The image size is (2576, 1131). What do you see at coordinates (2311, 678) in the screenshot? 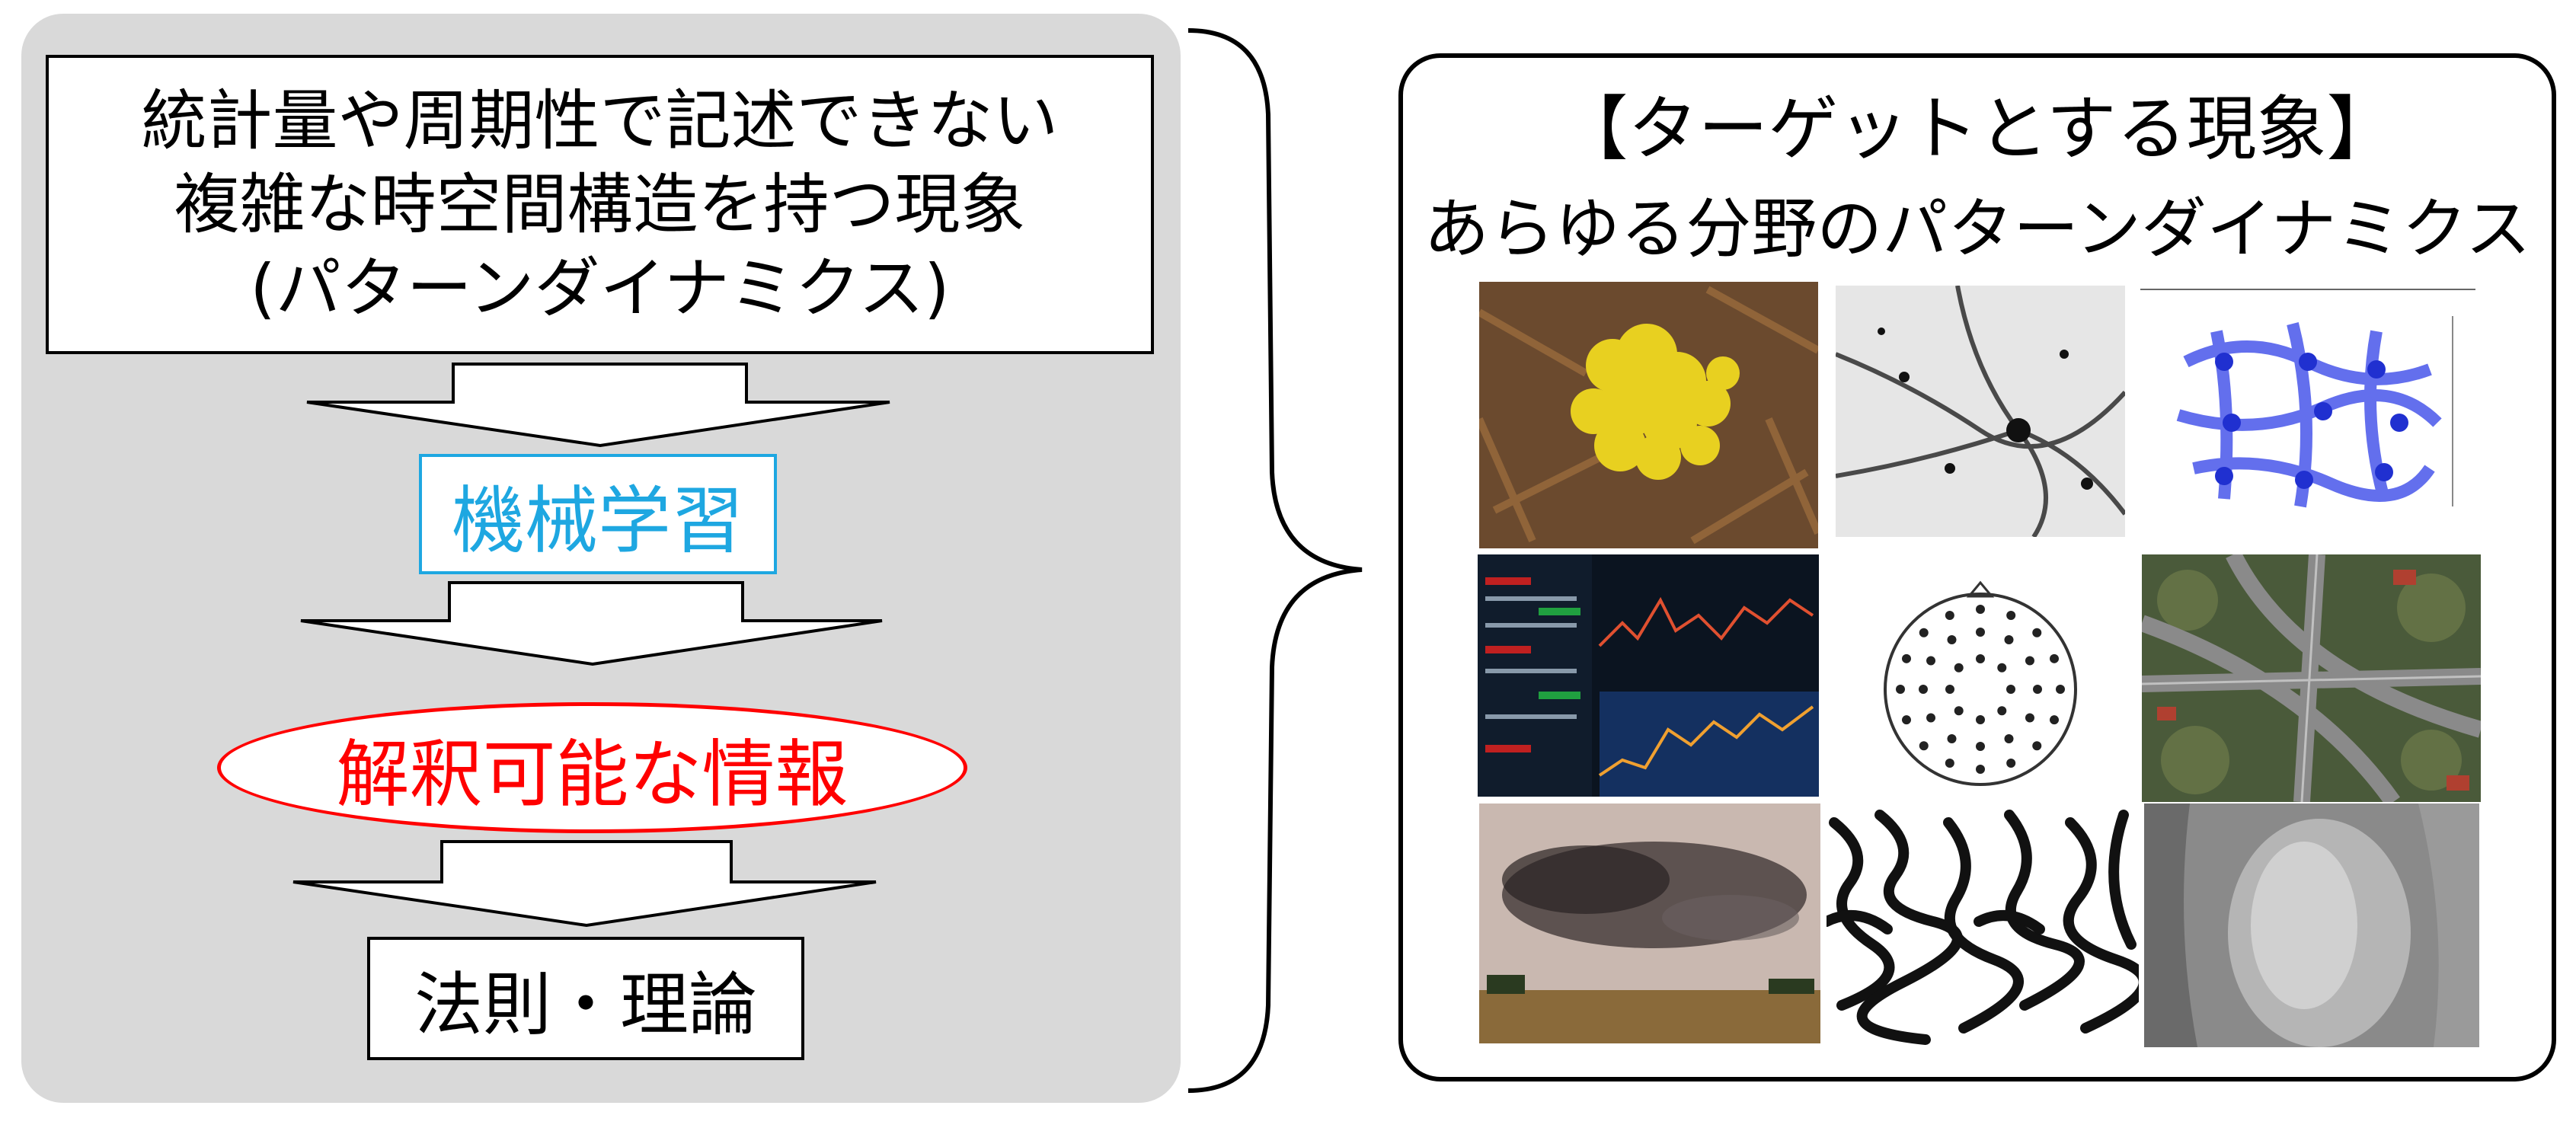
I see `highway-interchange-image` at bounding box center [2311, 678].